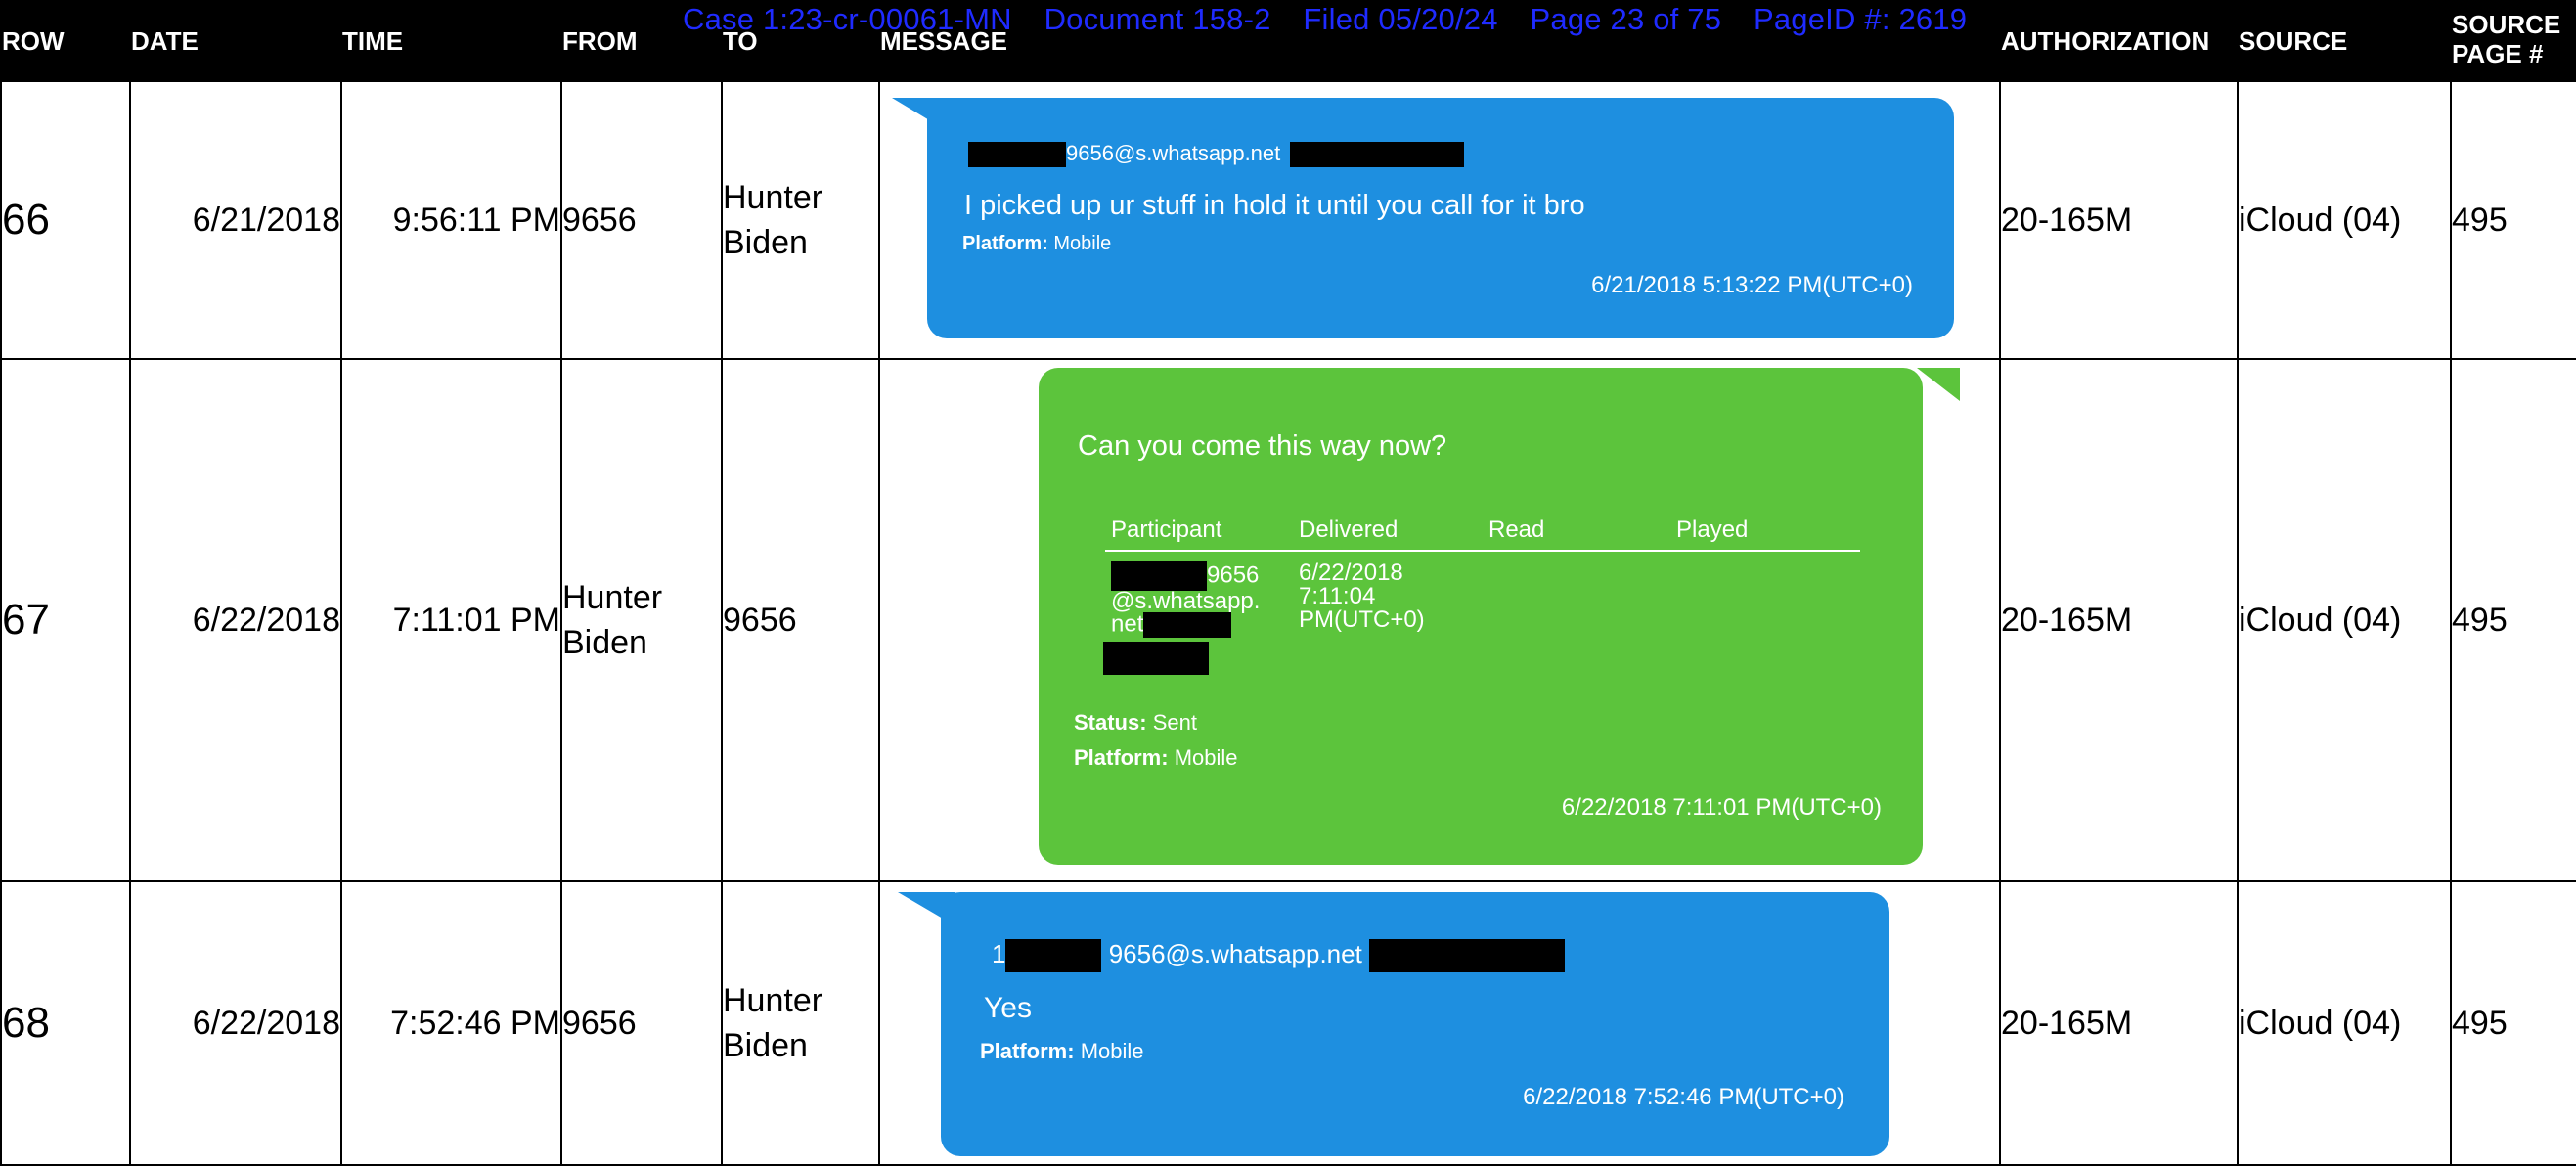  I want to click on stamp-document: Document 158-2, so click(1157, 19).